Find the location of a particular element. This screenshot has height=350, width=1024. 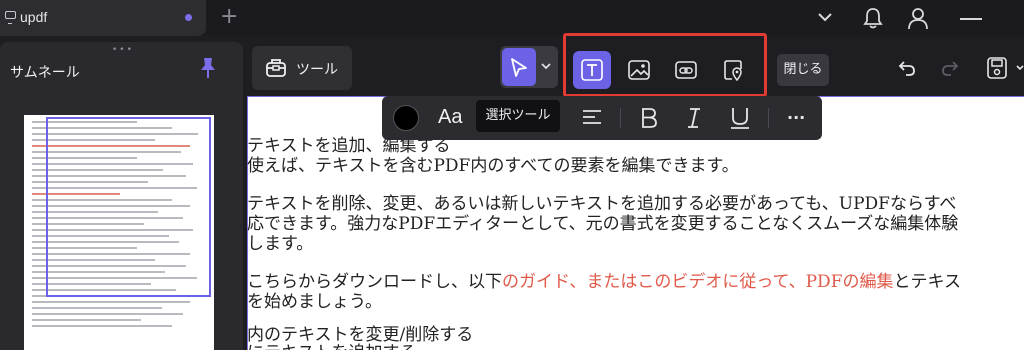

doc-line: 使えば、テキストを含むPDF内のすべての要素を編集できます。 is located at coordinates (493, 163).